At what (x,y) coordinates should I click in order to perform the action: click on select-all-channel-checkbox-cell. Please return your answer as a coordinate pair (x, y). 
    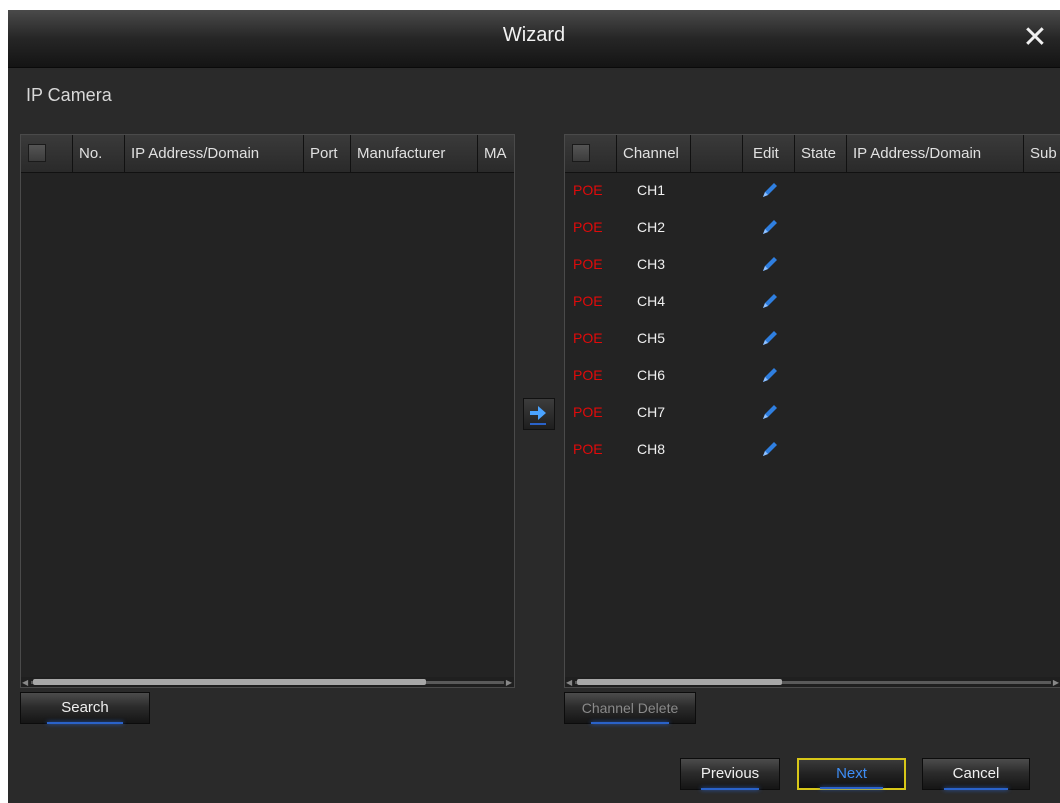
    Looking at the image, I should click on (591, 154).